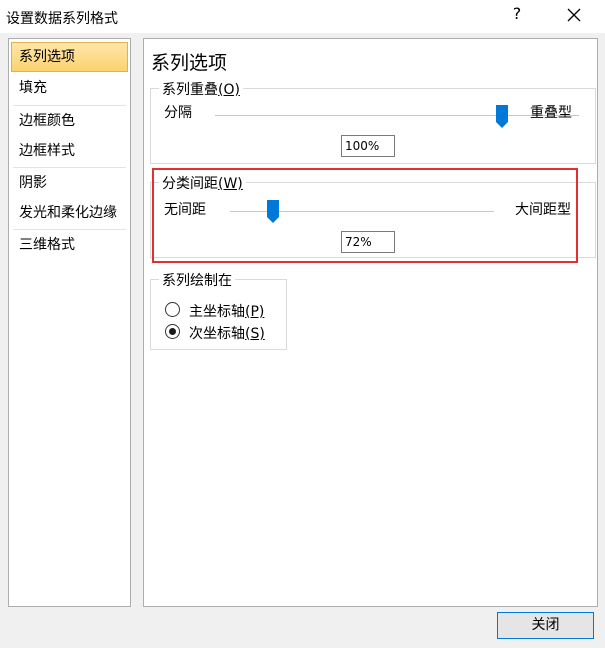  What do you see at coordinates (255, 334) in the screenshot?
I see `secondary-axis-hotkey: (S)` at bounding box center [255, 334].